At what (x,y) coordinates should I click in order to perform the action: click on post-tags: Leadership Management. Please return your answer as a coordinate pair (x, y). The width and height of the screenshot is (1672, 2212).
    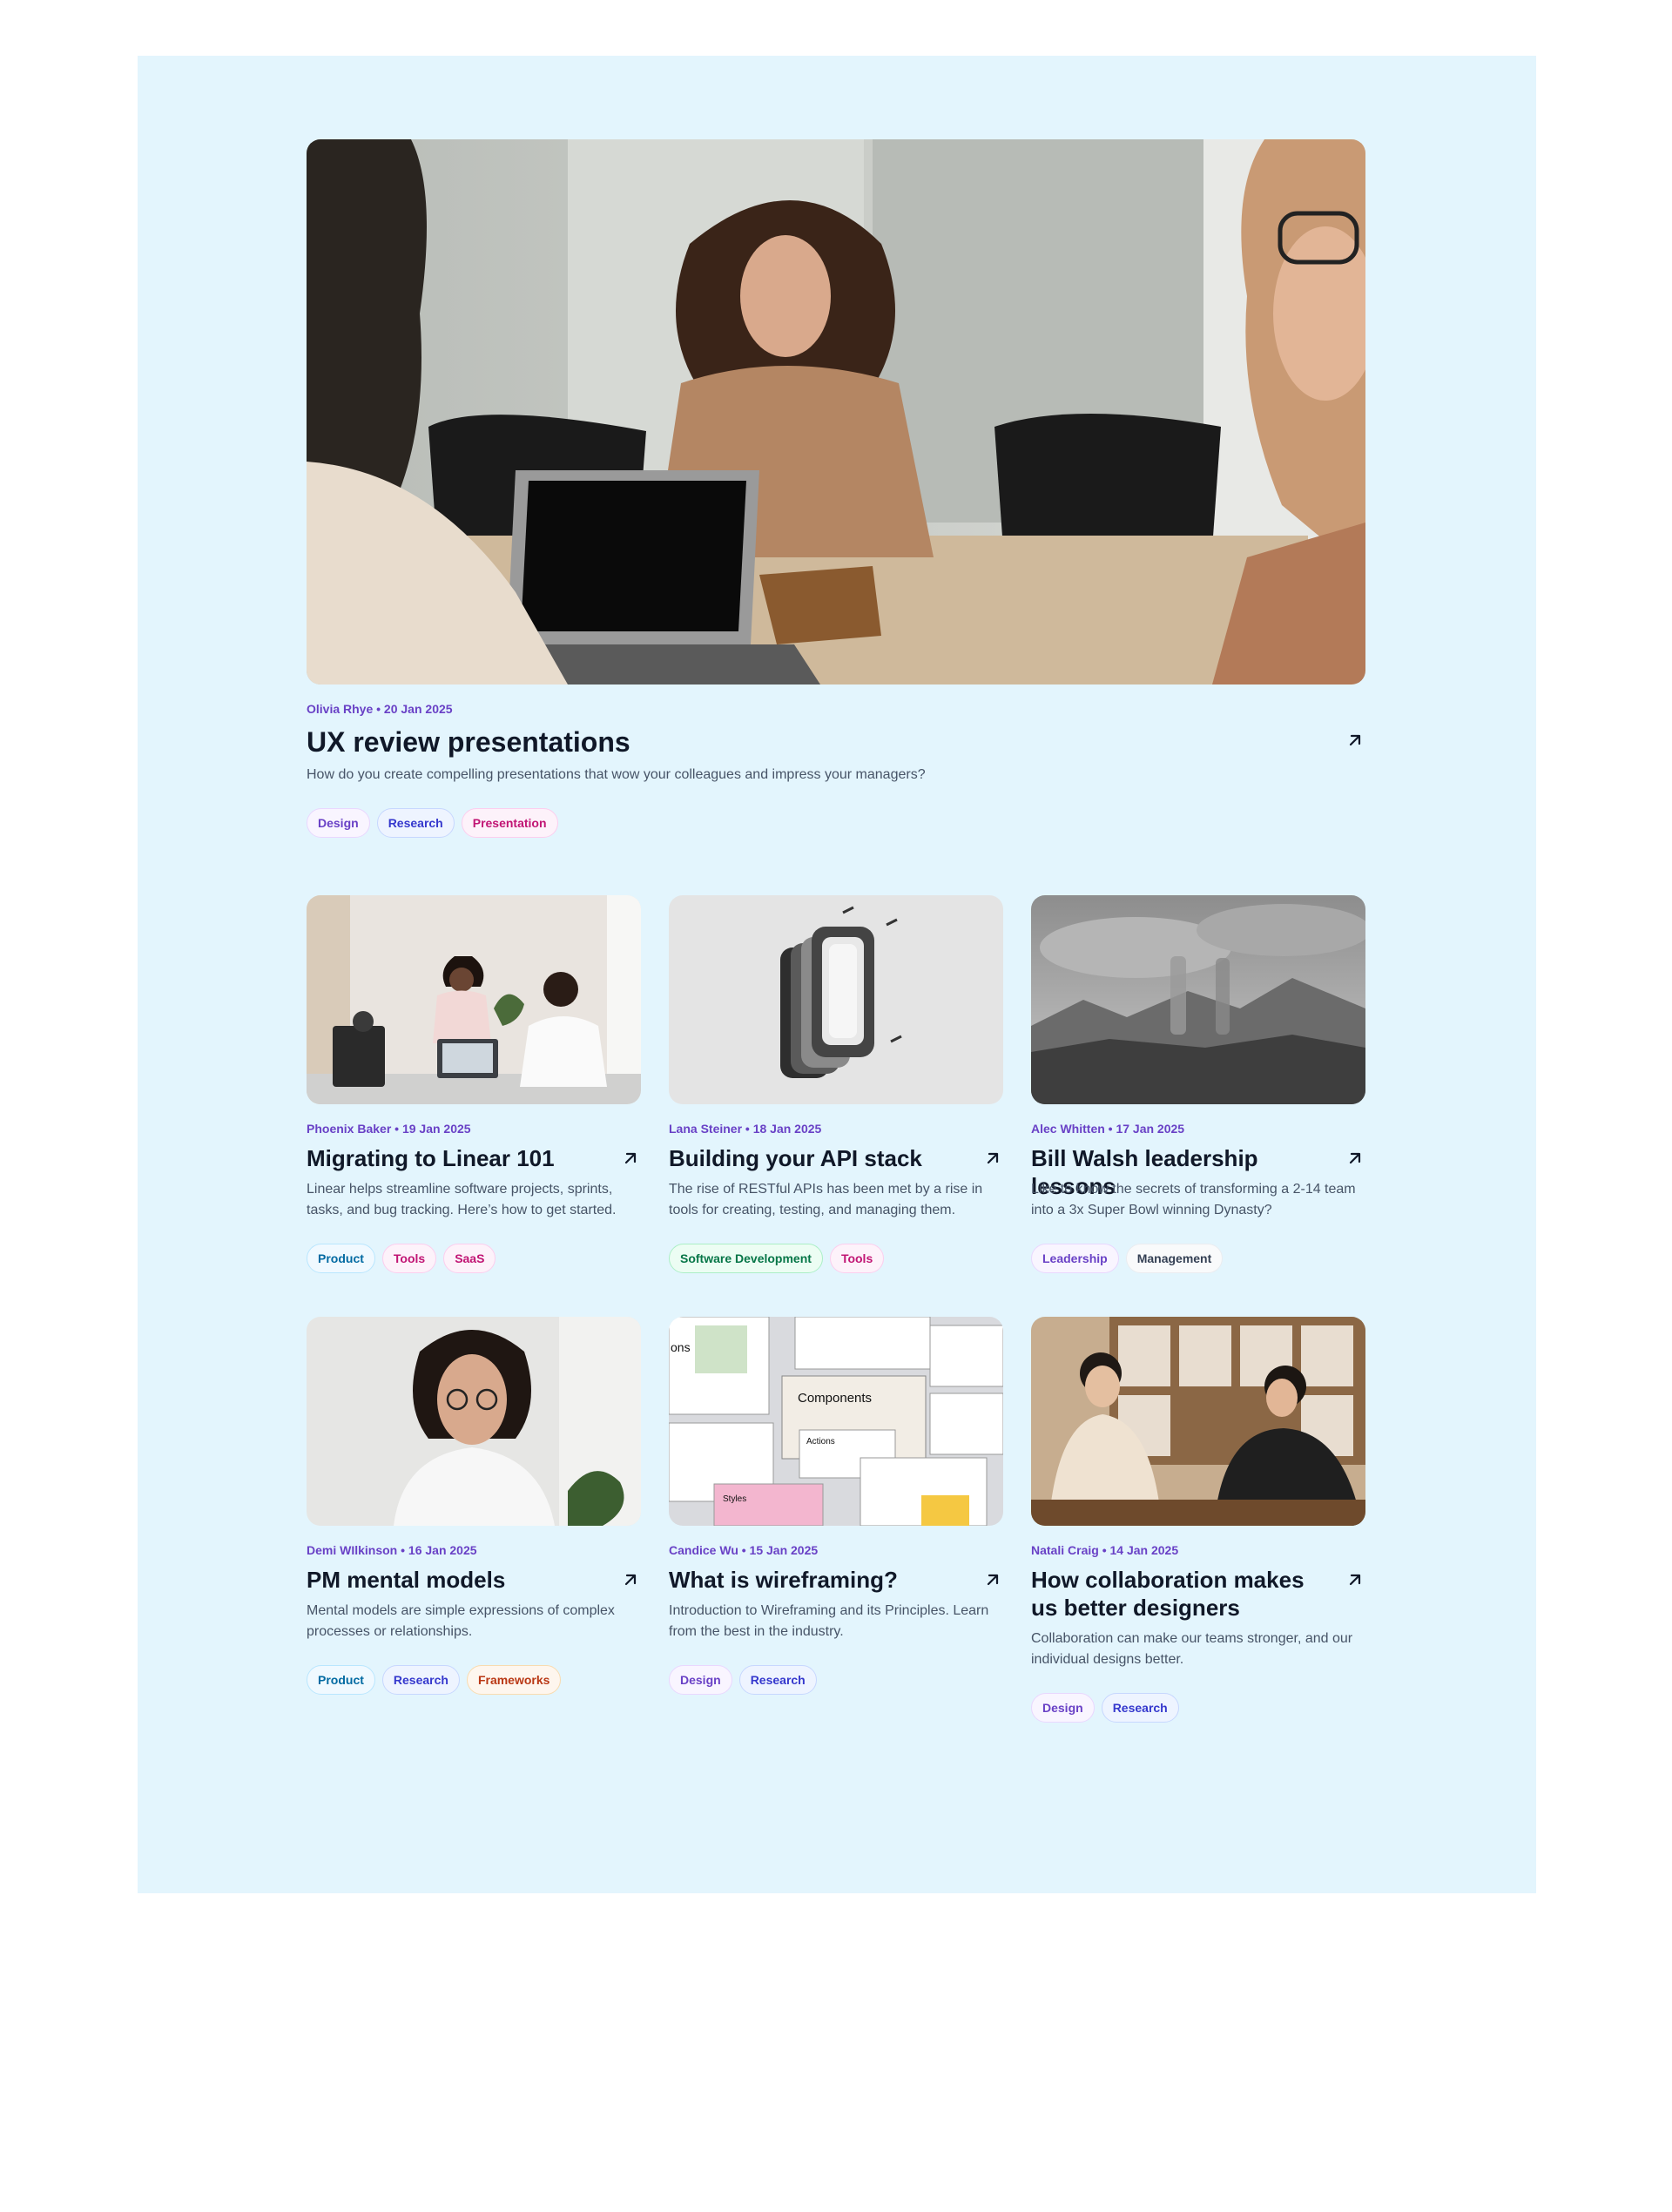
    Looking at the image, I should click on (1127, 1258).